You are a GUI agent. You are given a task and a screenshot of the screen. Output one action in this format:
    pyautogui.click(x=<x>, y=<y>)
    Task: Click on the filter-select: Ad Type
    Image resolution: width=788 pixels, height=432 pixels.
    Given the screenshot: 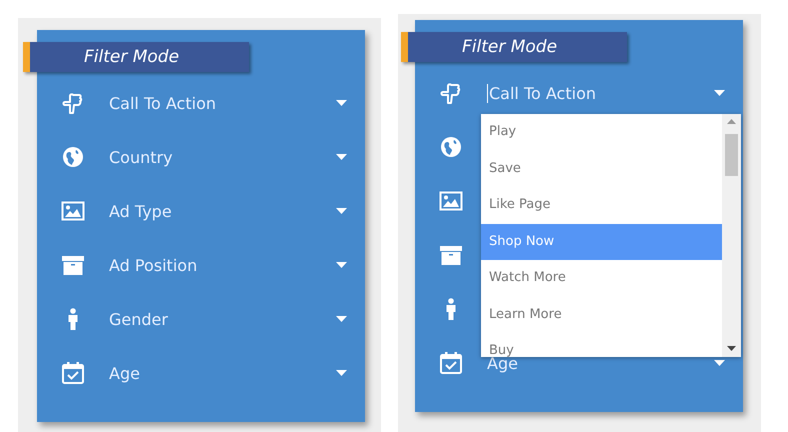 What is the action you would take?
    pyautogui.click(x=140, y=211)
    